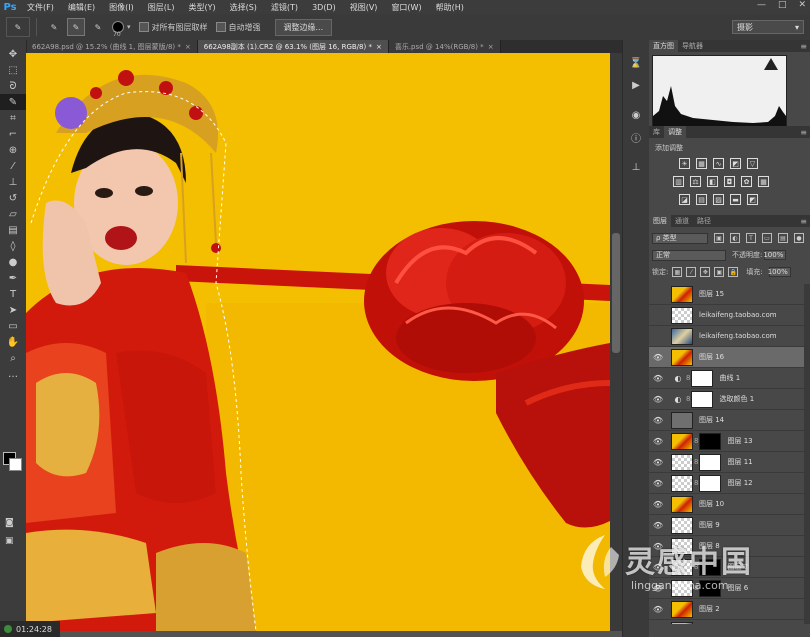 This screenshot has height=637, width=810. Describe the element at coordinates (726, 357) in the screenshot. I see `layer-row: 👁 图层 16` at that location.